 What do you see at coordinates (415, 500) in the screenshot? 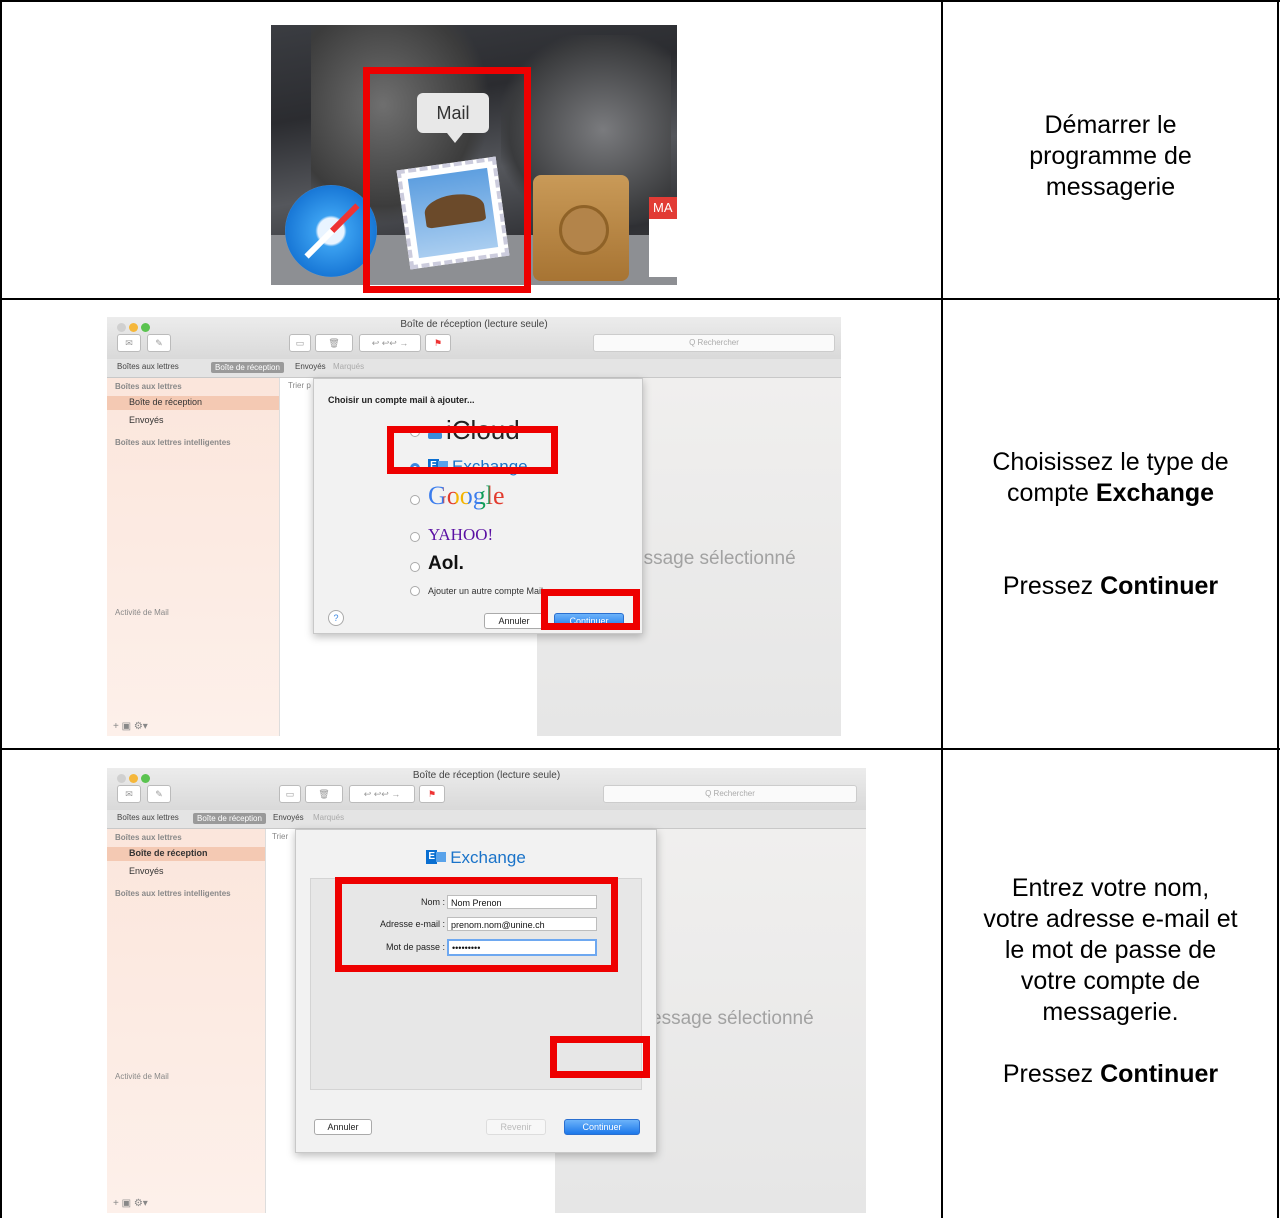
I see `radio-google` at bounding box center [415, 500].